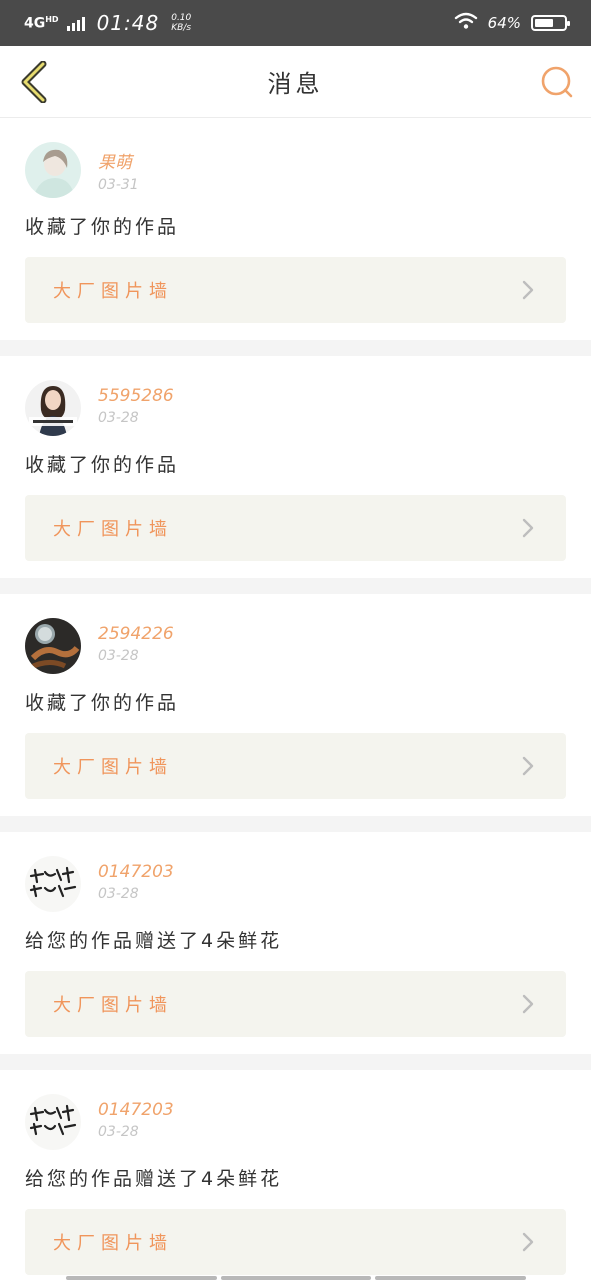 The image size is (591, 1280). I want to click on message-header: 2594226 03-28, so click(295, 646).